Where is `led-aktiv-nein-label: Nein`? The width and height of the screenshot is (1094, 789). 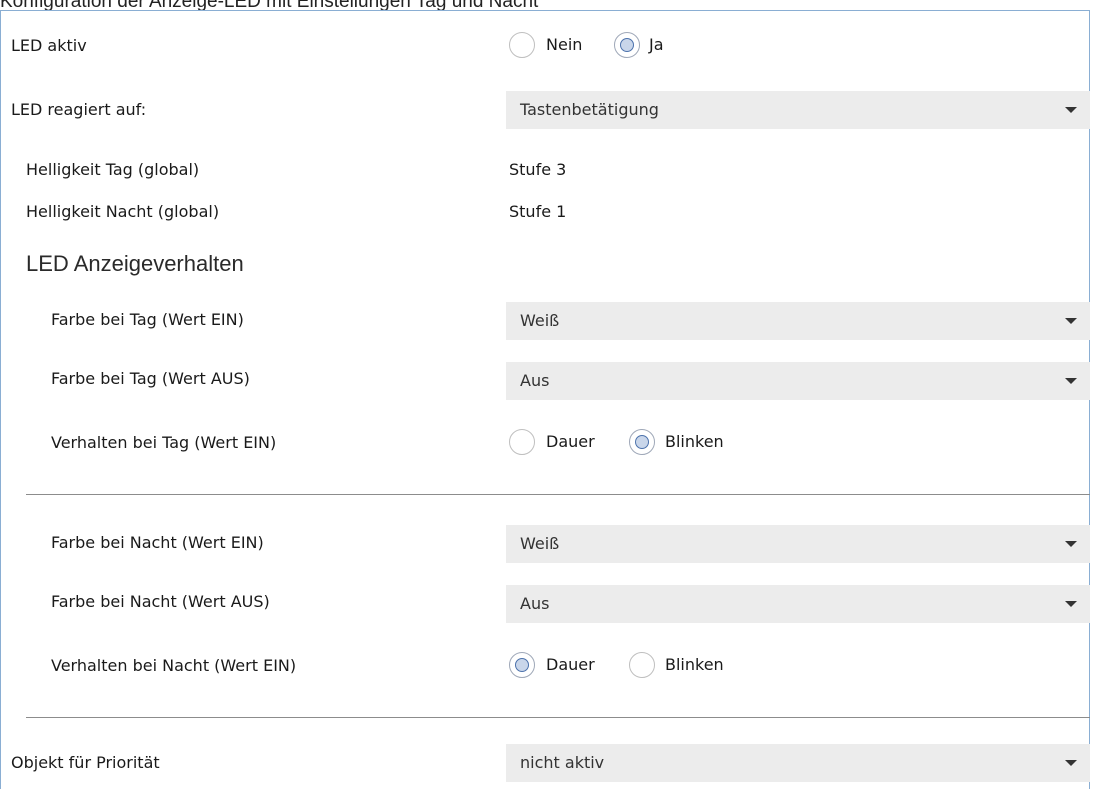 led-aktiv-nein-label: Nein is located at coordinates (564, 45).